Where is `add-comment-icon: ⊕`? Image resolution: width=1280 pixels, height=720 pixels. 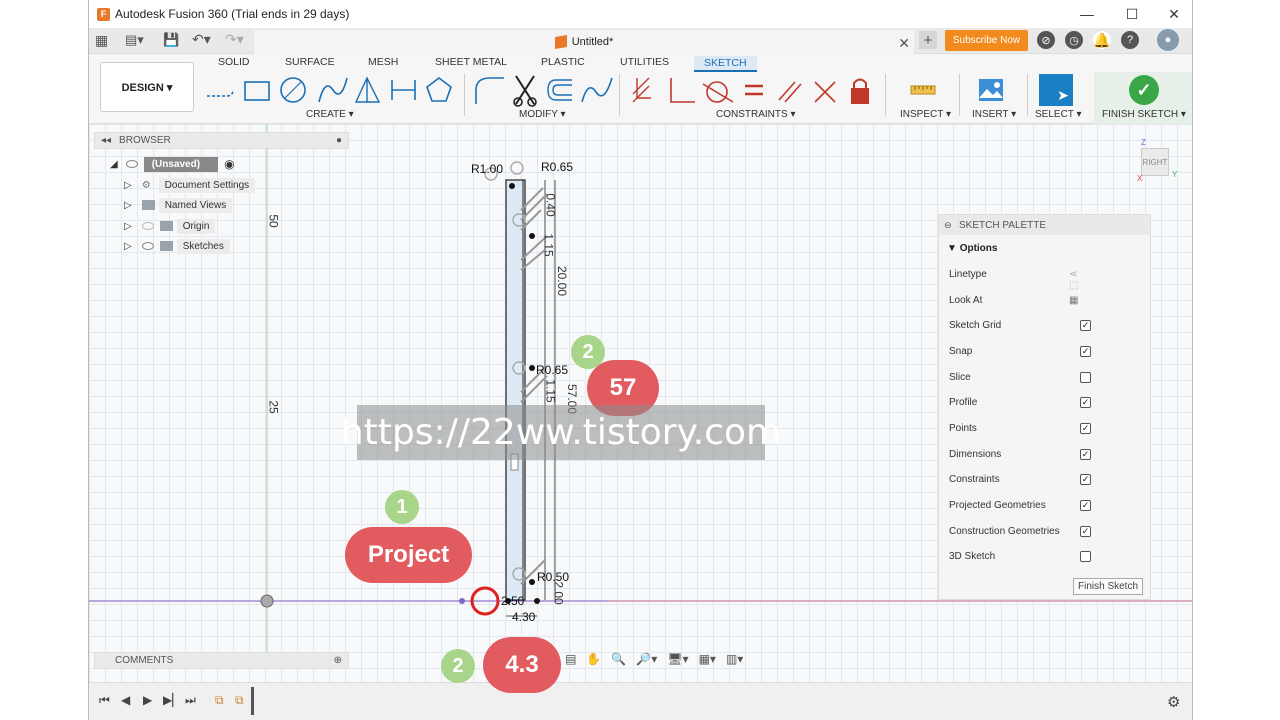 add-comment-icon: ⊕ is located at coordinates (338, 660).